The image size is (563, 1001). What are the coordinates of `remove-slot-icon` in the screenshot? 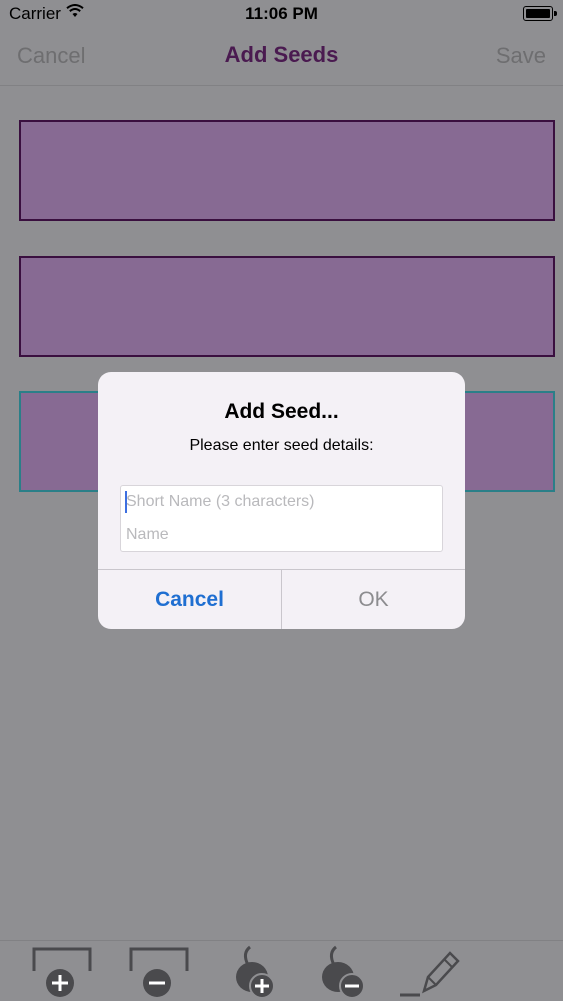 It's located at (159, 972).